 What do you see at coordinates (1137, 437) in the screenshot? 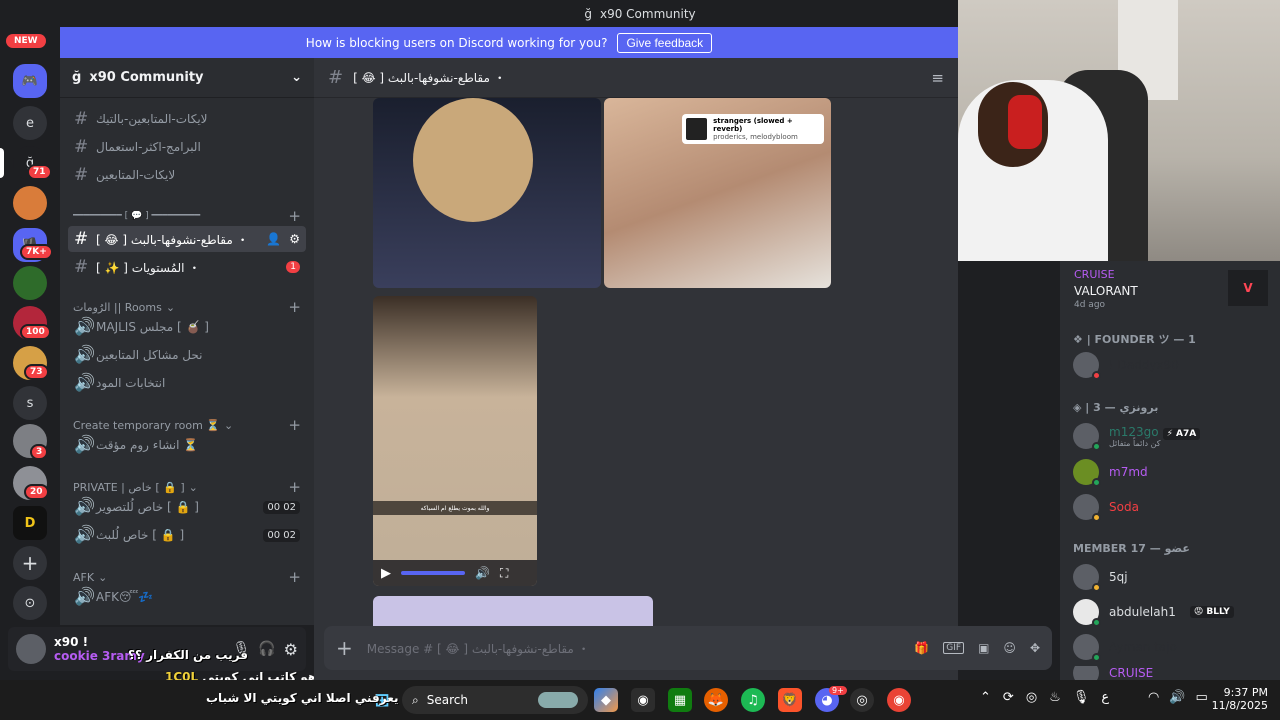
I see `member-item: m123go ⚡ A7A كن دائماً متفائل` at bounding box center [1137, 437].